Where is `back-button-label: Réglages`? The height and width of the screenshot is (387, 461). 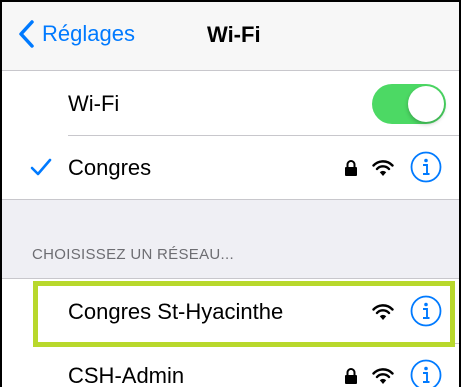 back-button-label: Réglages is located at coordinates (88, 33).